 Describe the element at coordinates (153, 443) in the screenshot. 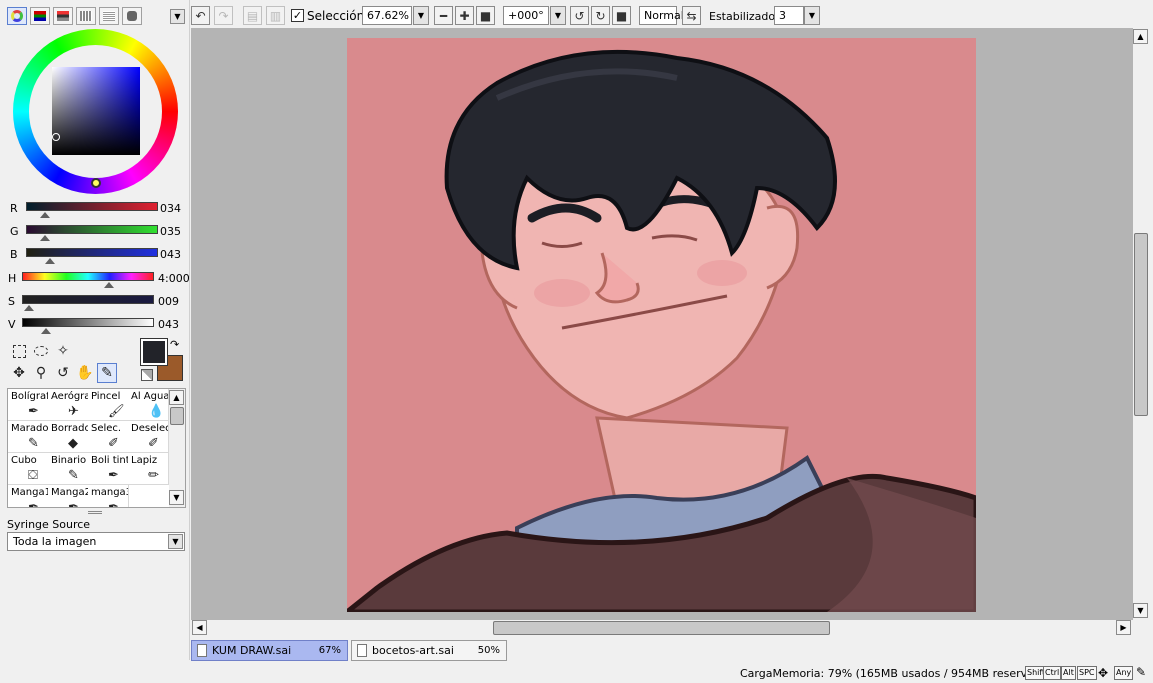

I see `deselect-pen-icon: ✐` at that location.